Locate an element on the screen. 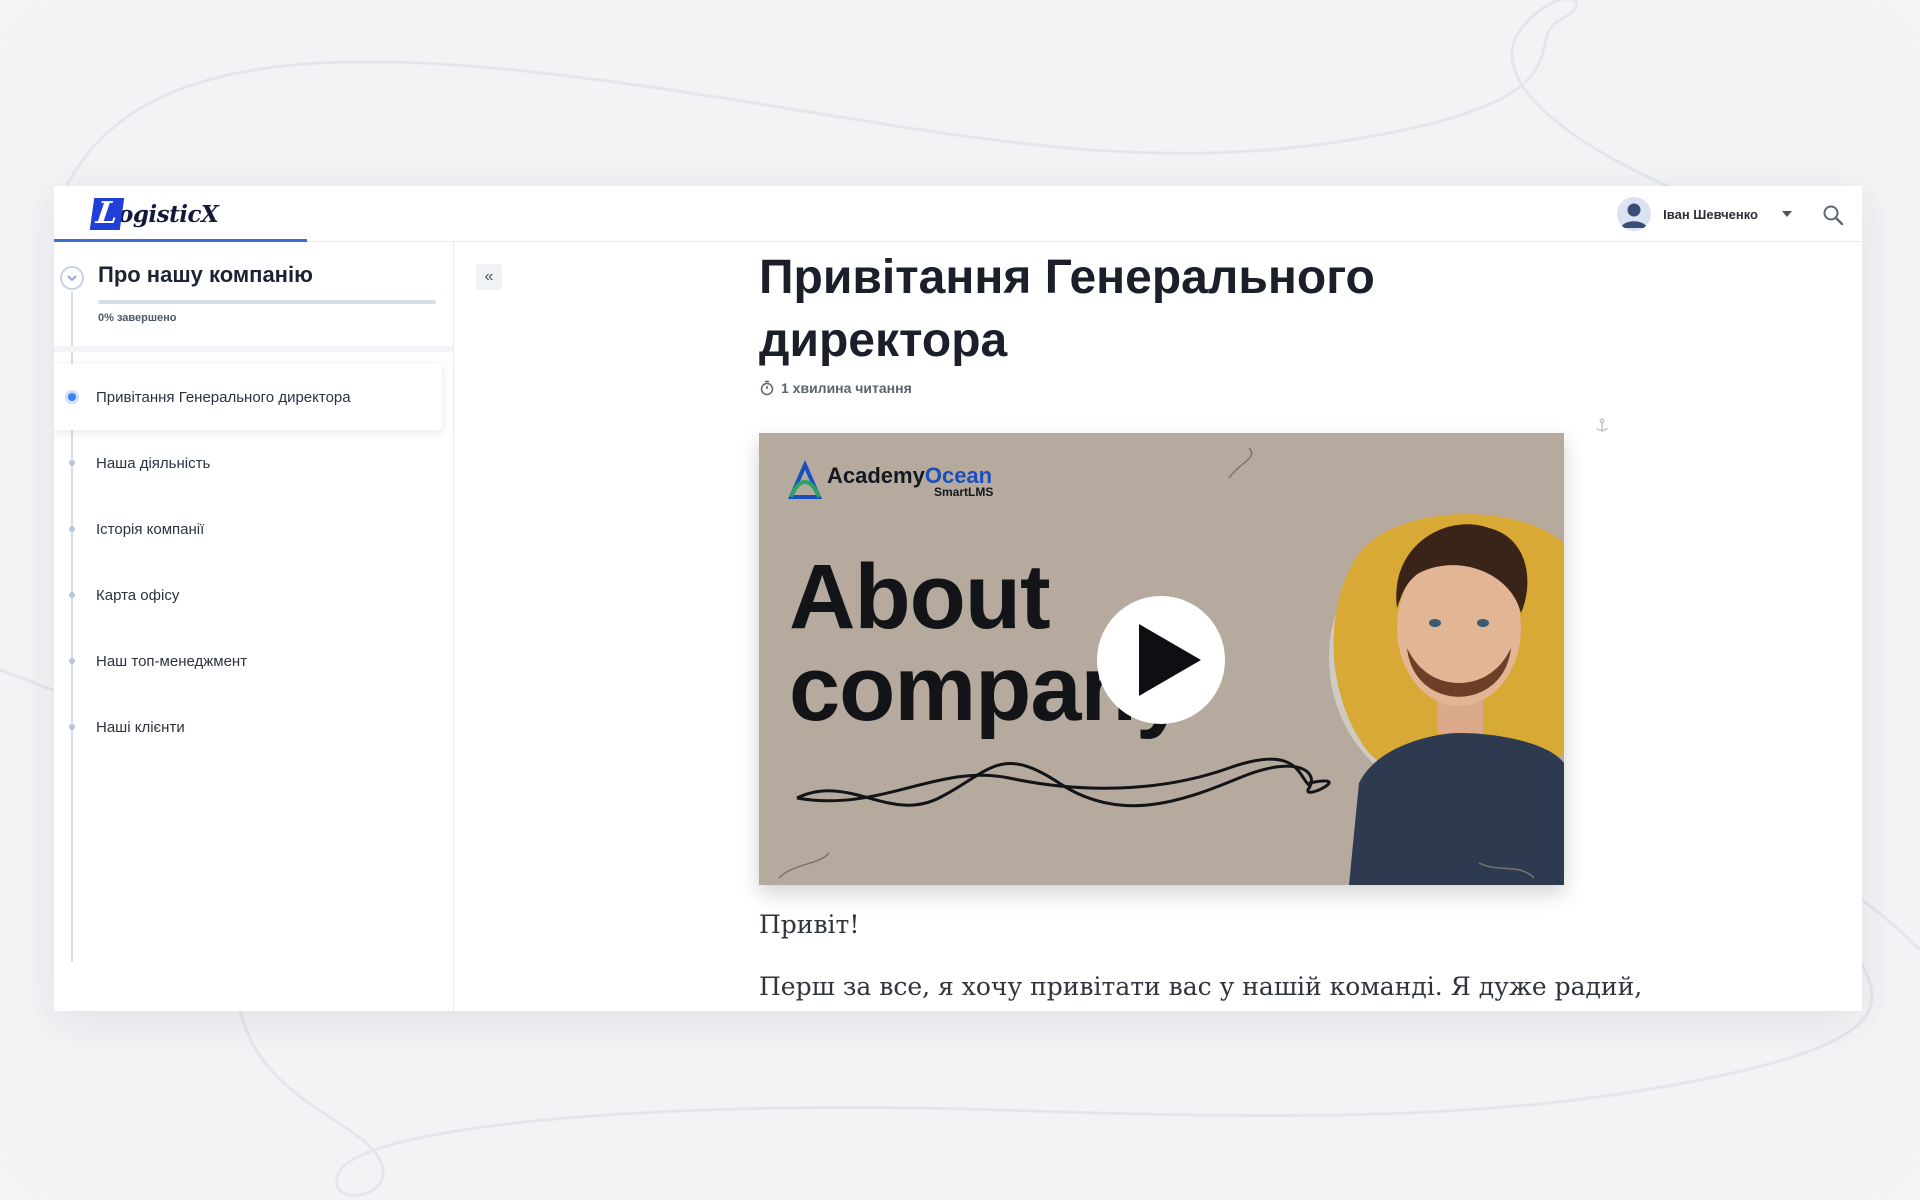 This screenshot has width=1920, height=1200. top-header: L ogisticX Іван Шевченко is located at coordinates (958, 214).